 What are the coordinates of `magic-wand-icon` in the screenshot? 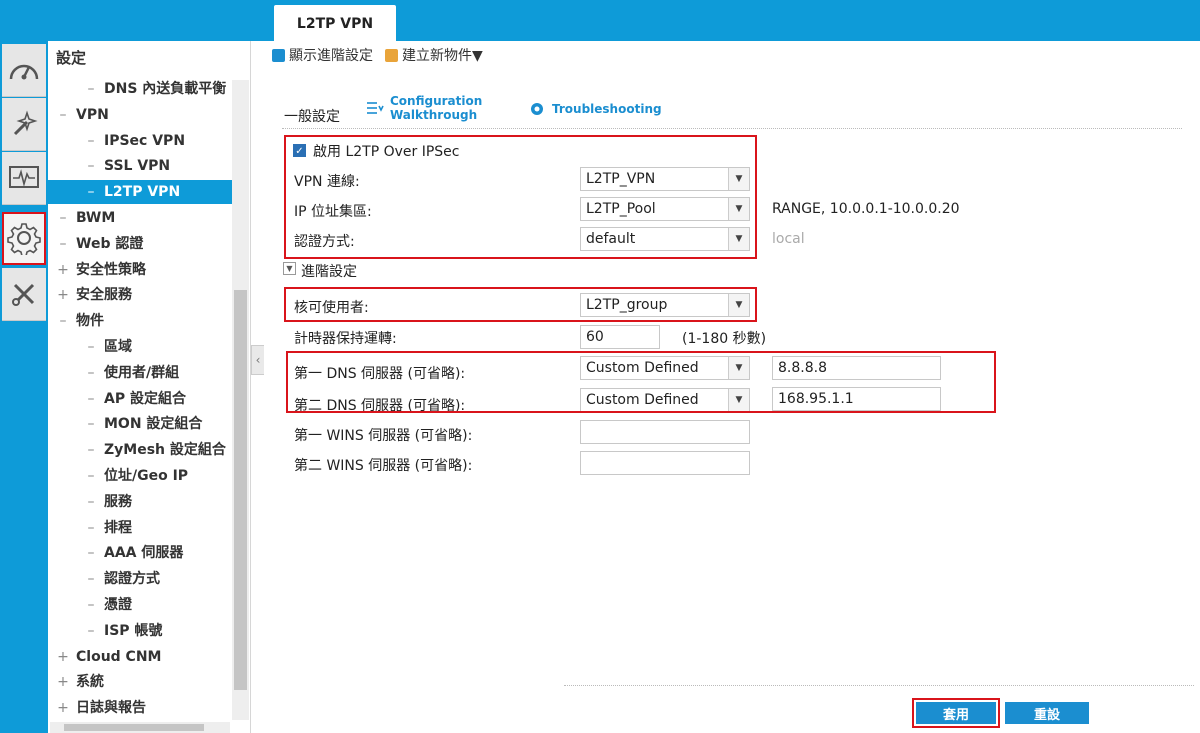 It's located at (25, 123).